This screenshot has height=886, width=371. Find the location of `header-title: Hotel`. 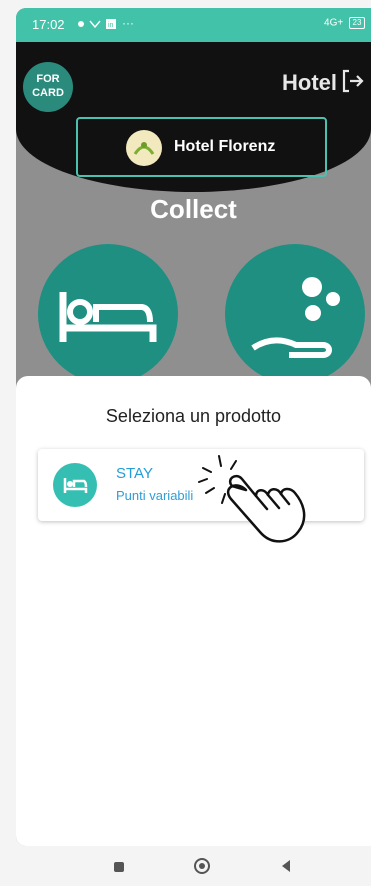

header-title: Hotel is located at coordinates (309, 82).